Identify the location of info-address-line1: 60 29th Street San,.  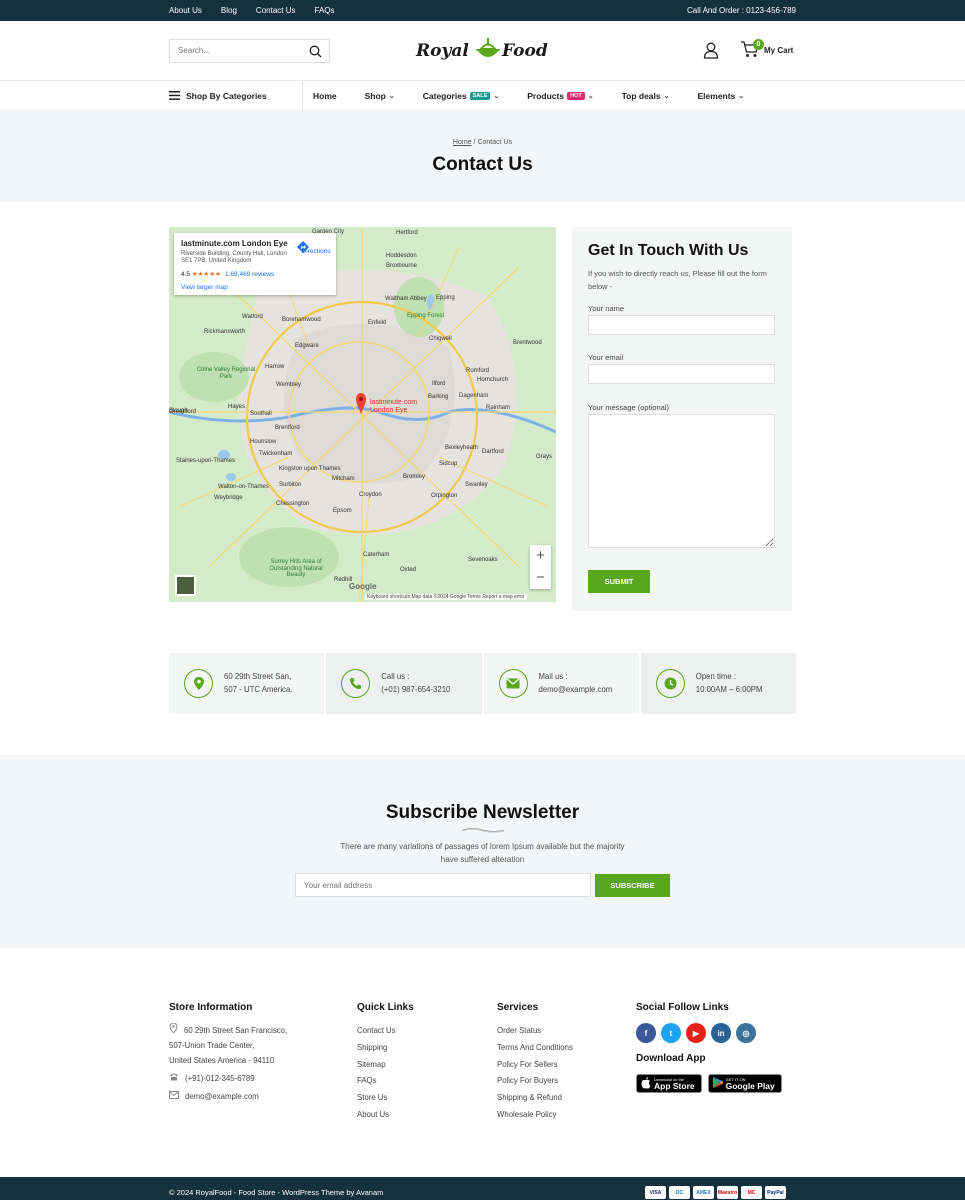
(258, 676).